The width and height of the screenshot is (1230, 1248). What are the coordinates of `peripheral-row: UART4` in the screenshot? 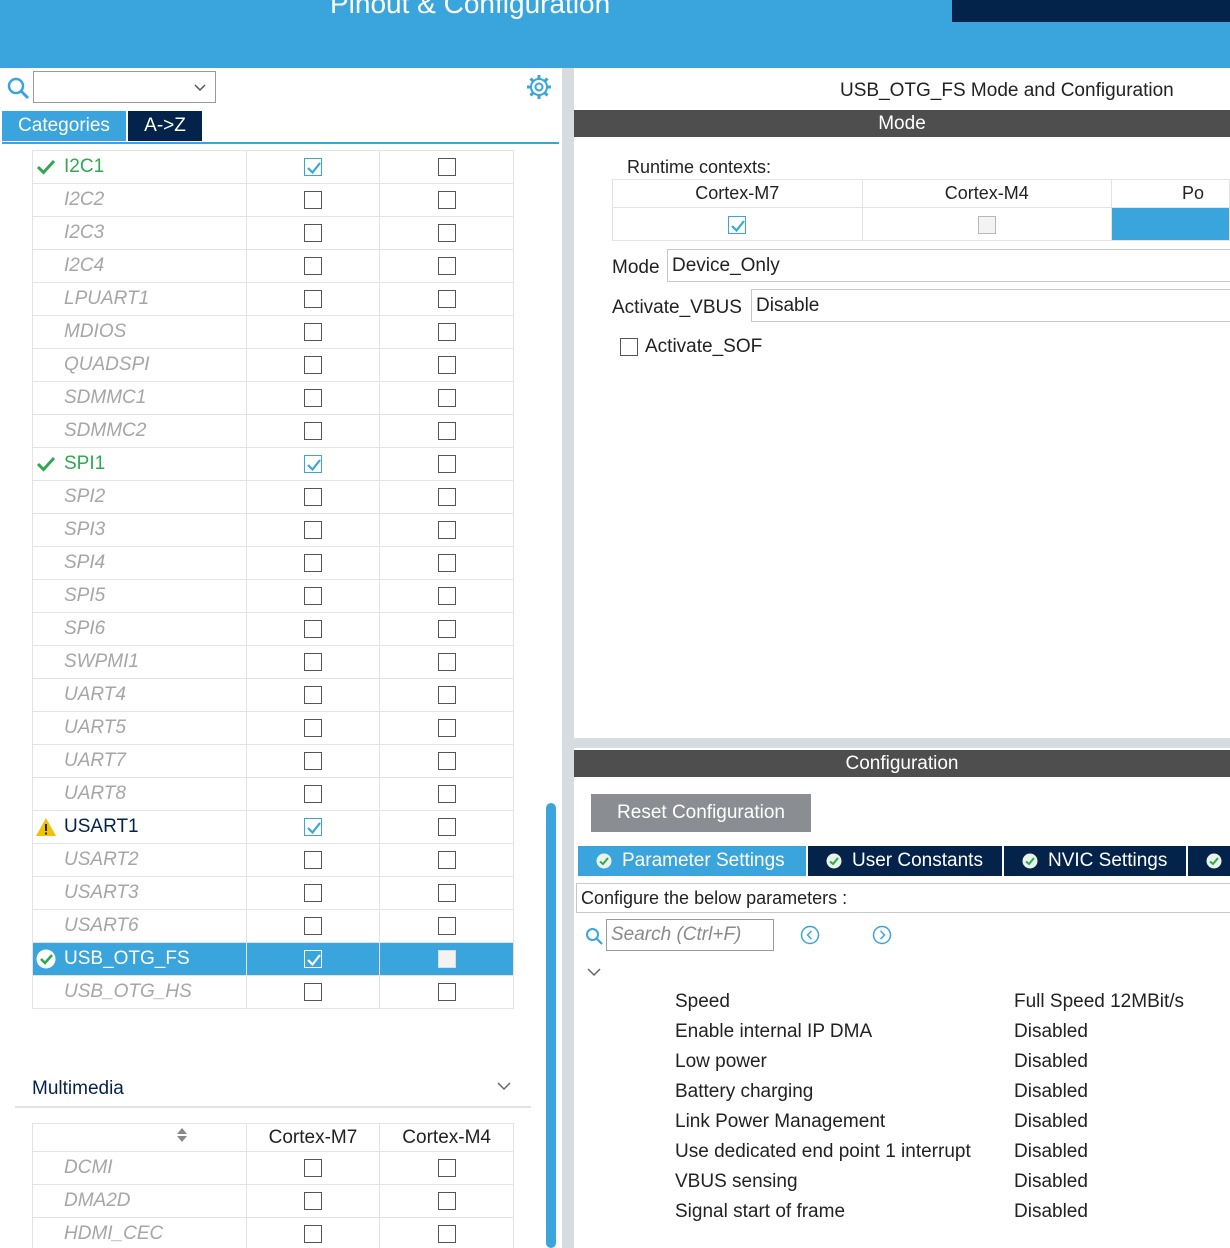 It's located at (273, 695).